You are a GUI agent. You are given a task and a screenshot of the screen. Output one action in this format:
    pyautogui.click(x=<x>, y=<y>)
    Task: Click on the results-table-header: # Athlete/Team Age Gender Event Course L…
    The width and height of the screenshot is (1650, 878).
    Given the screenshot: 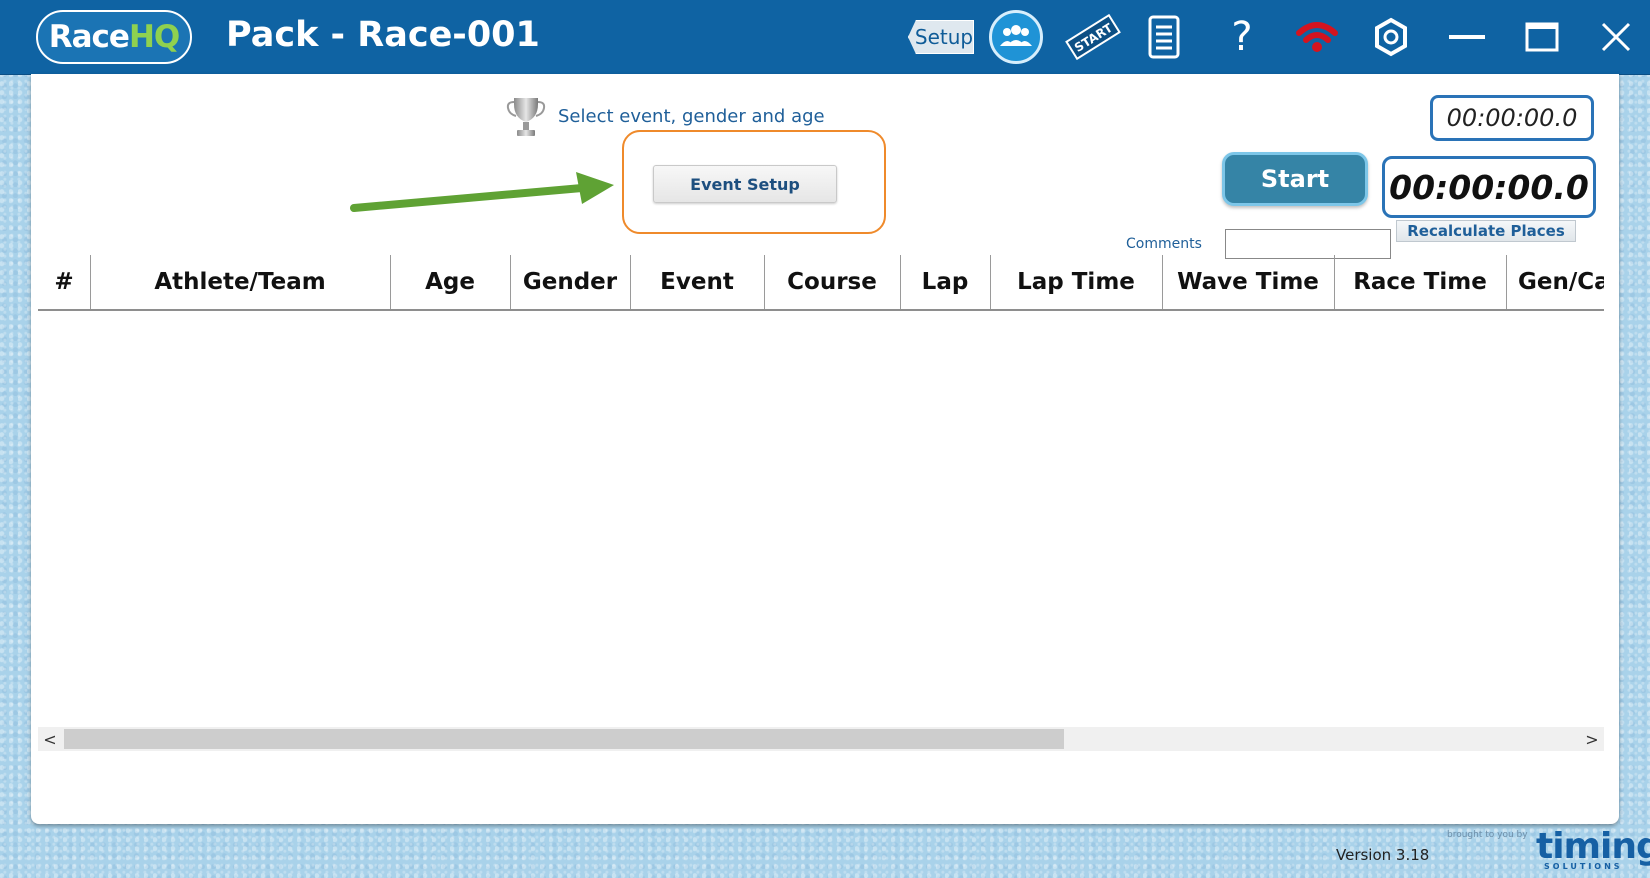 What is the action you would take?
    pyautogui.click(x=821, y=283)
    